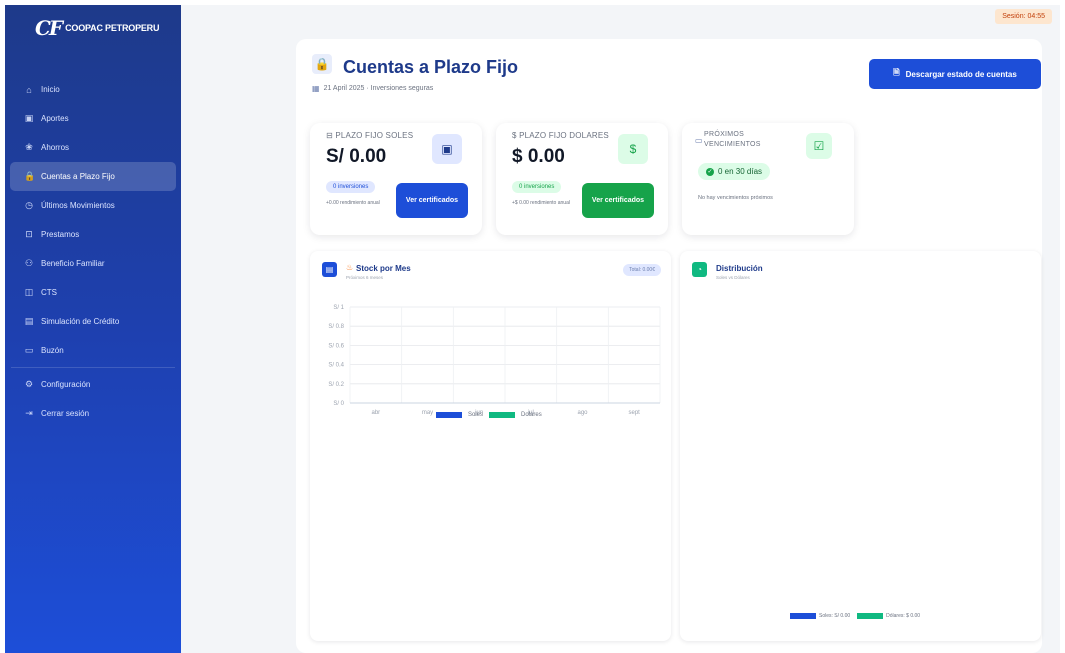 This screenshot has width=1065, height=653. What do you see at coordinates (55, 118) in the screenshot?
I see `sidebar-item-label: Aportes` at bounding box center [55, 118].